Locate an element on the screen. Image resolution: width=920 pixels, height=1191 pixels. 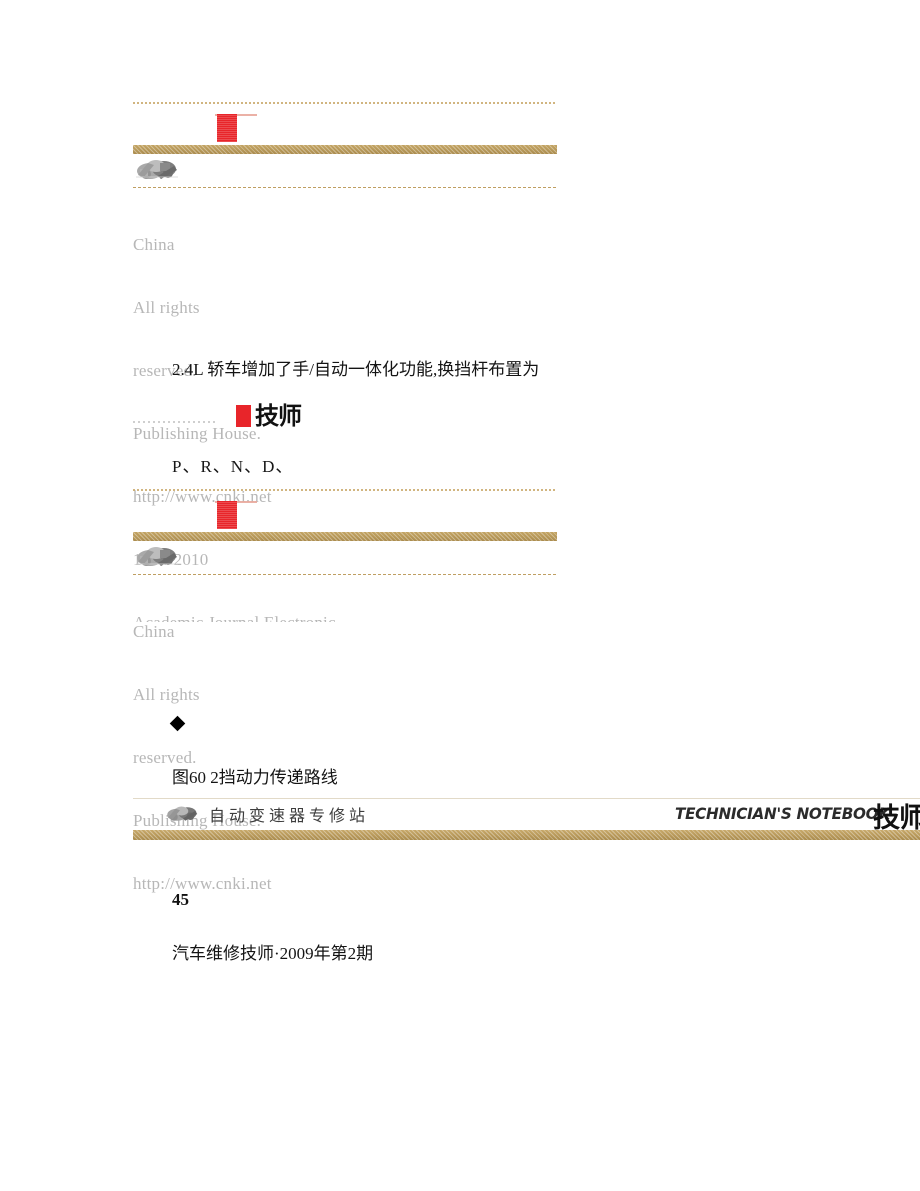
issue-line: 汽车维修技师·2009年第2期 is located at coordinates (273, 953).